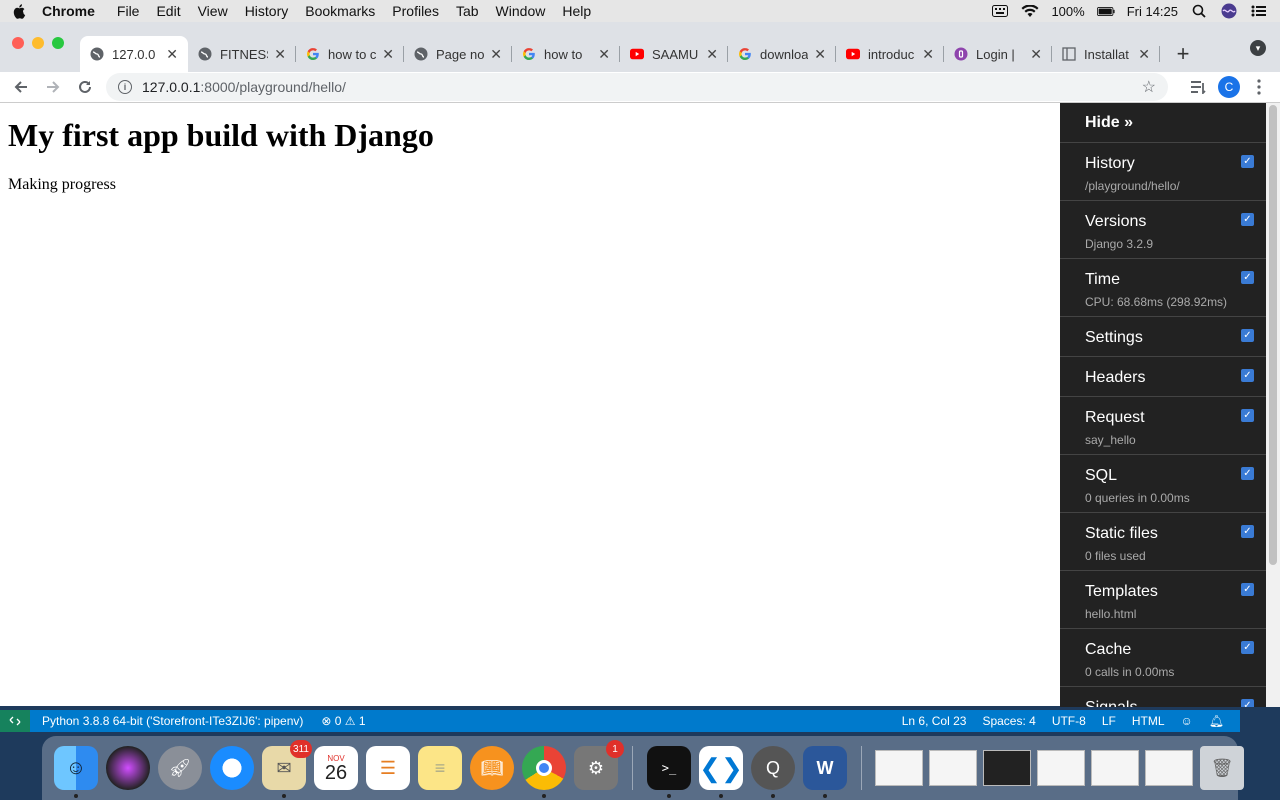 This screenshot has height=800, width=1280. I want to click on reminders-icon: ☰, so click(388, 768).